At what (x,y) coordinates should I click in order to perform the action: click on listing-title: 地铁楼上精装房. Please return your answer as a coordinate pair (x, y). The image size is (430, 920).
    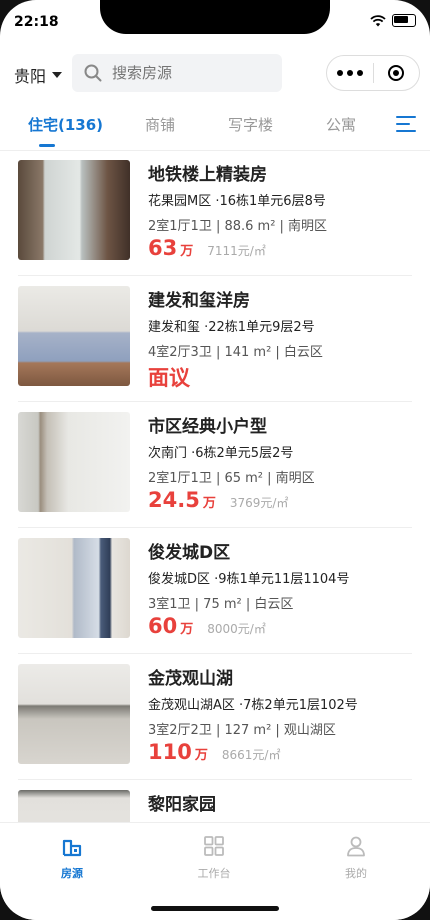
    Looking at the image, I should click on (207, 175).